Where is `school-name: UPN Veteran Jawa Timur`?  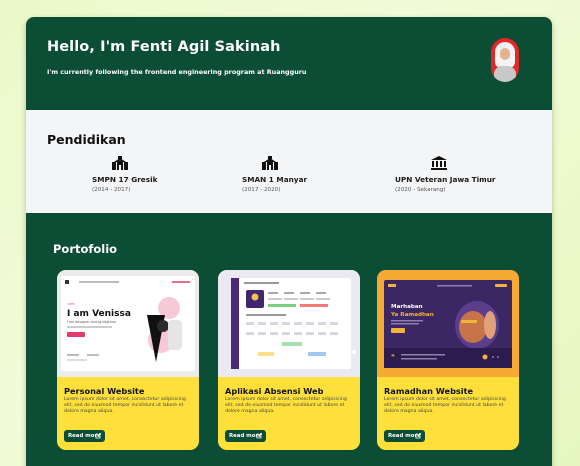
school-name: UPN Veteran Jawa Timur is located at coordinates (445, 179).